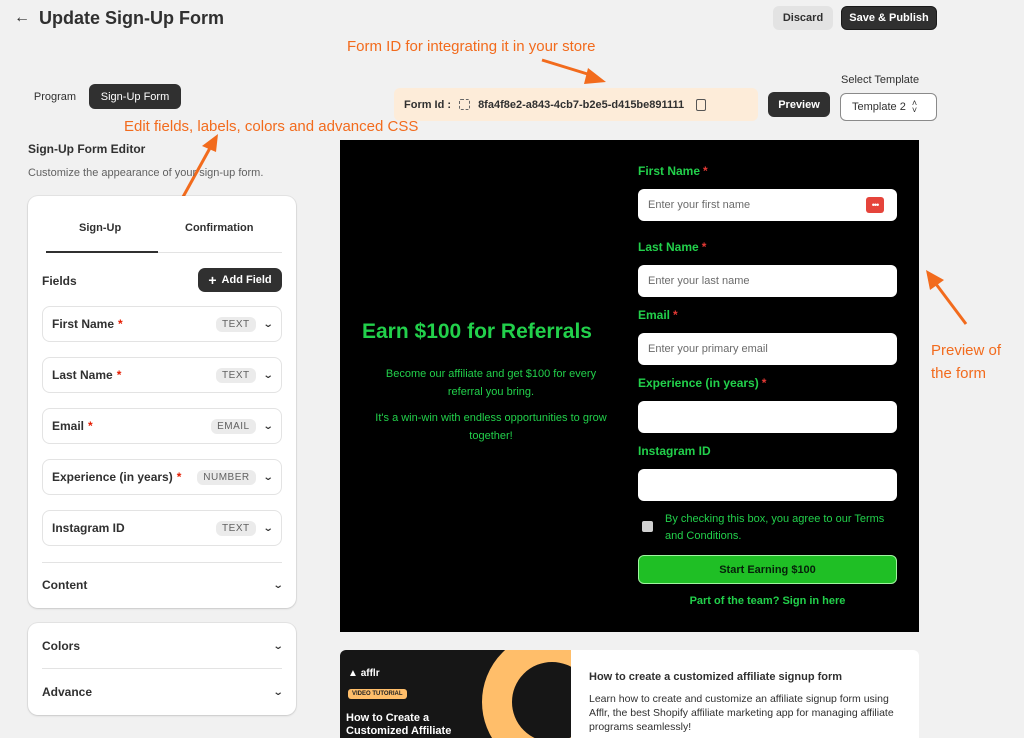  I want to click on preview-input-first-name: Enter your first name •••, so click(767, 205).